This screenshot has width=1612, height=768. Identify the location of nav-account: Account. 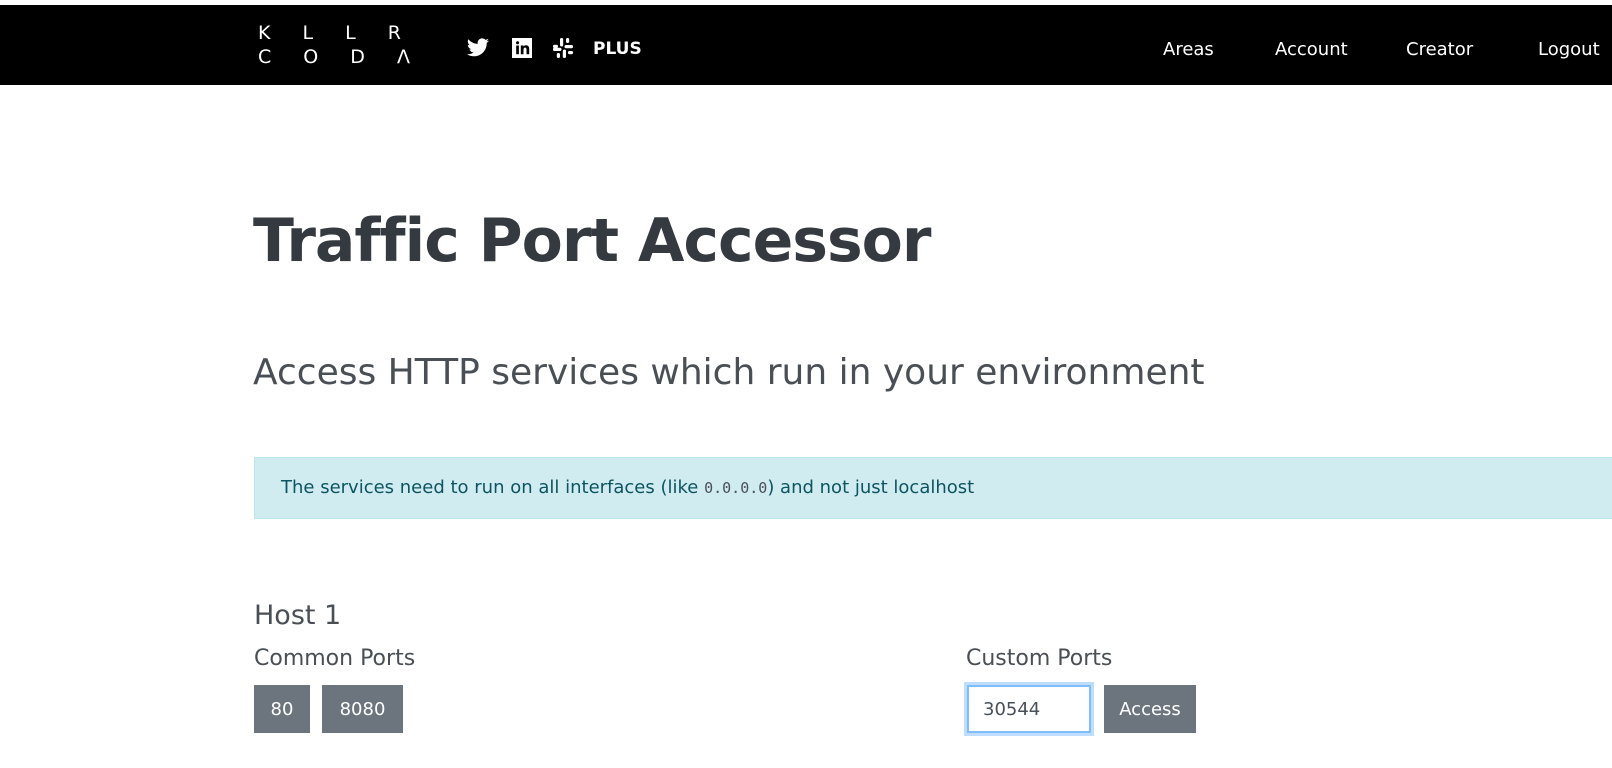
(1311, 49).